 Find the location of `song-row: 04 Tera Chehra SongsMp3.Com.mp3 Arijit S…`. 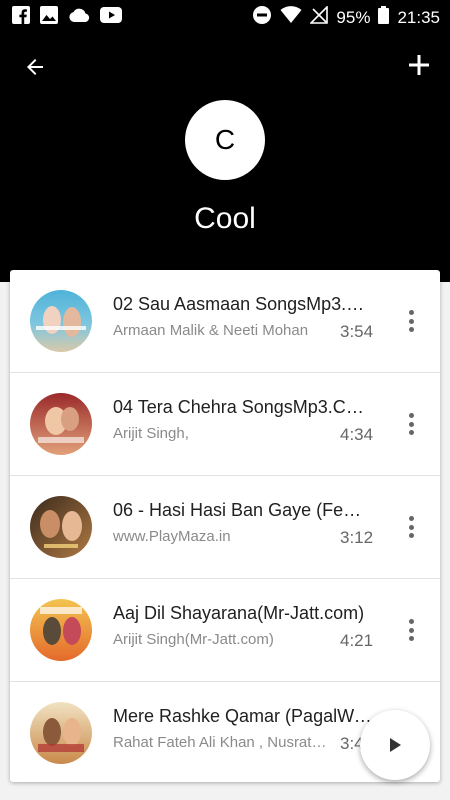

song-row: 04 Tera Chehra SongsMp3.Com.mp3 Arijit S… is located at coordinates (225, 424).